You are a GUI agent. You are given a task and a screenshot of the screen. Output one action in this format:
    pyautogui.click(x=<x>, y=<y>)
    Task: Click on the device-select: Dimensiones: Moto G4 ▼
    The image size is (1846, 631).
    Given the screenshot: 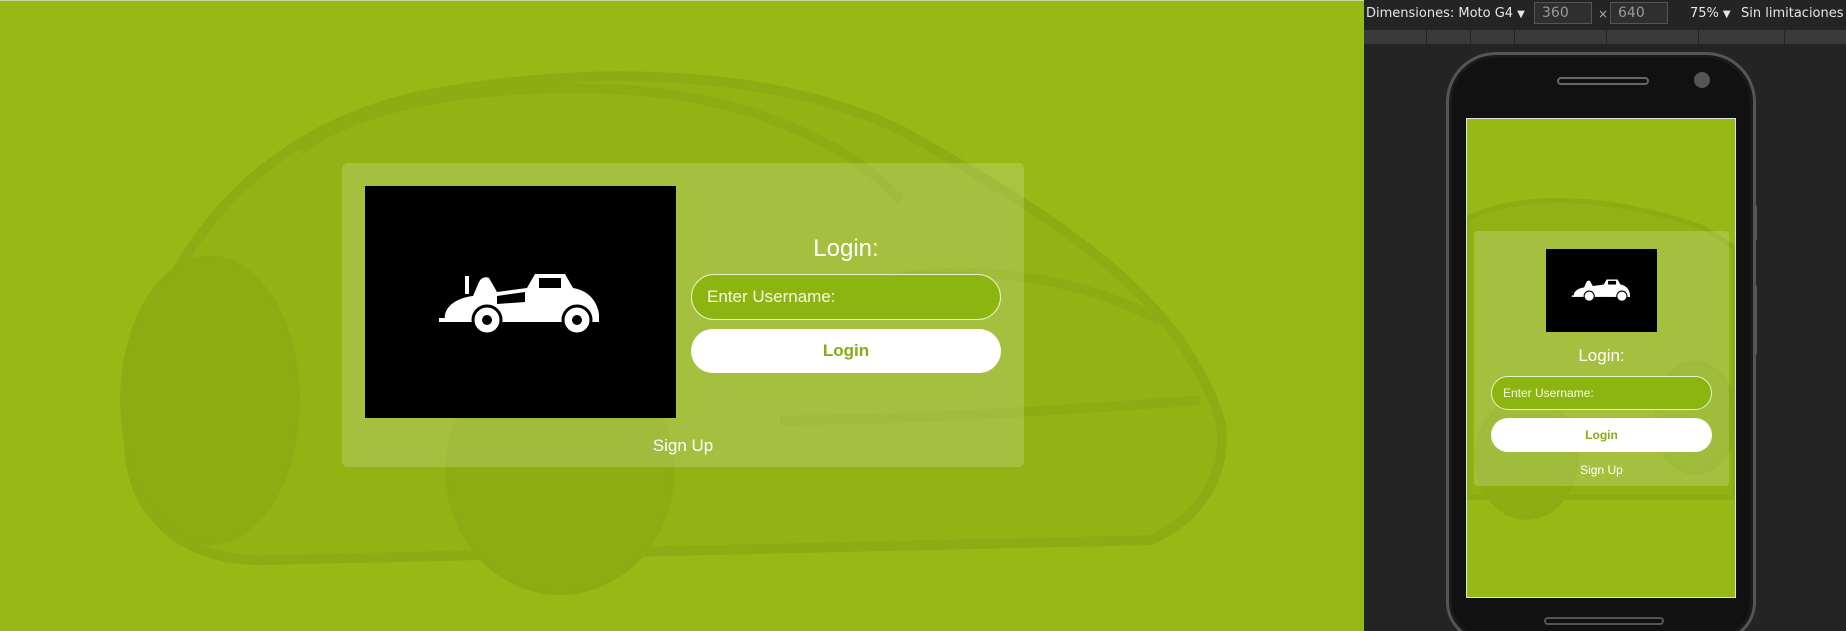 What is the action you would take?
    pyautogui.click(x=1445, y=13)
    